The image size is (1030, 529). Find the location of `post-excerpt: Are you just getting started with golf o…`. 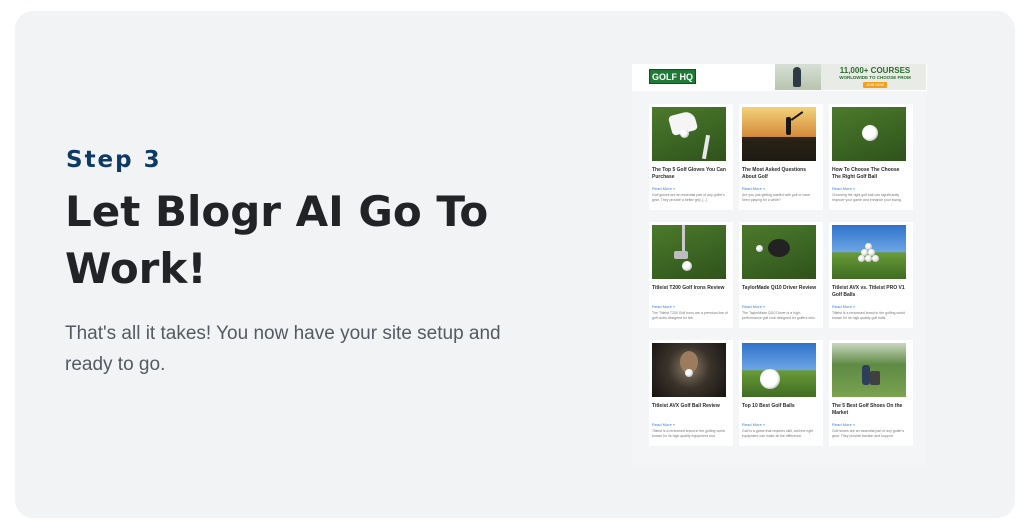

post-excerpt: Are you just getting started with golf o… is located at coordinates (776, 197).